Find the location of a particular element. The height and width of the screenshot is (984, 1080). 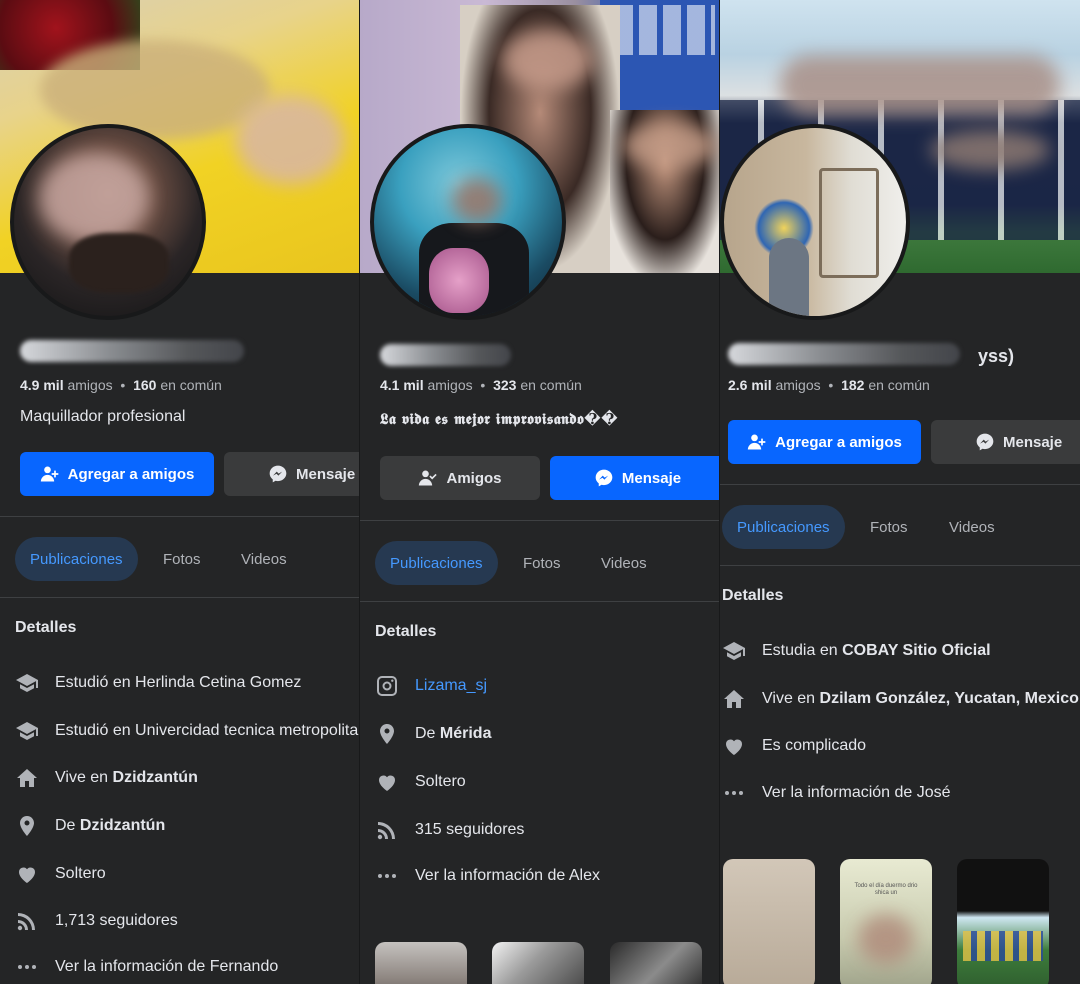

detail-lives-in: Vive en Dzilam González, Yucatan, Mexico is located at coordinates (900, 699).